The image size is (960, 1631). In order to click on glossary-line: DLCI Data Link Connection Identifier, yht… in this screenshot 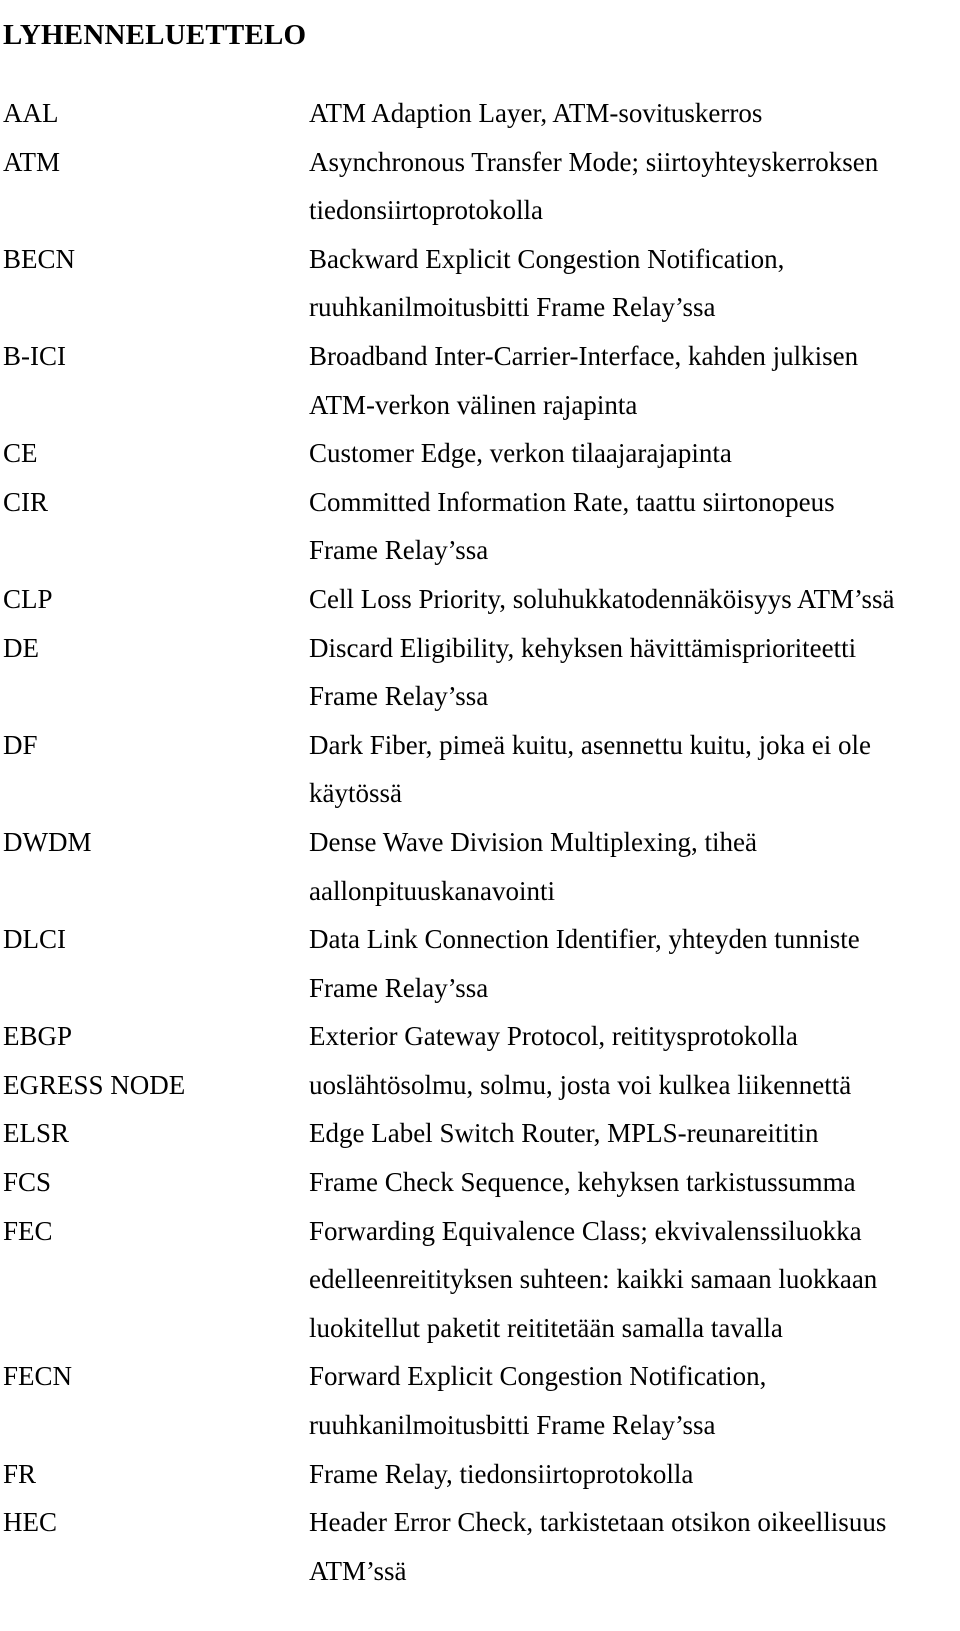, I will do `click(480, 946)`.